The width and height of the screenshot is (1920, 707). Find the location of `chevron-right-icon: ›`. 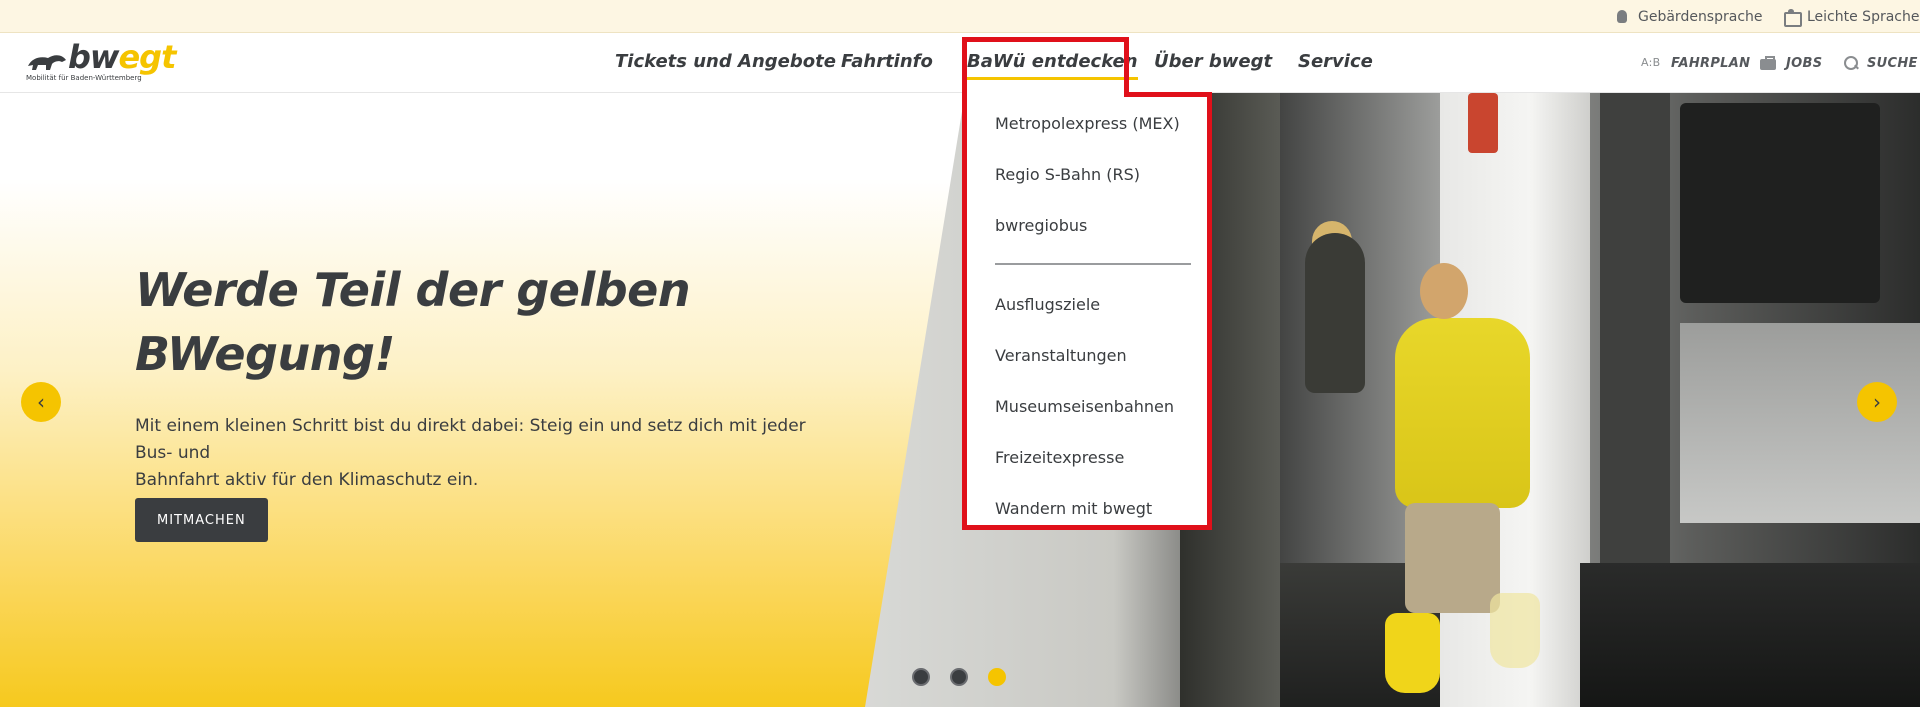

chevron-right-icon: › is located at coordinates (1877, 402).